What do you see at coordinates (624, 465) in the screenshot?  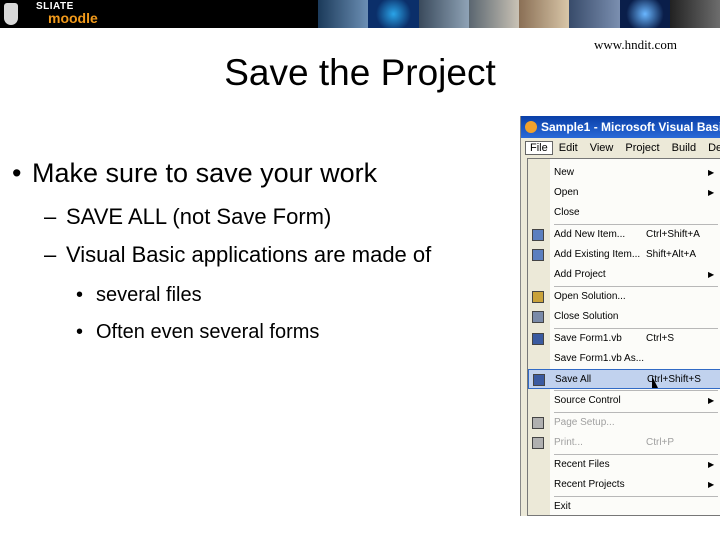 I see `menu-item-recent-files: Recent Files ▶` at bounding box center [624, 465].